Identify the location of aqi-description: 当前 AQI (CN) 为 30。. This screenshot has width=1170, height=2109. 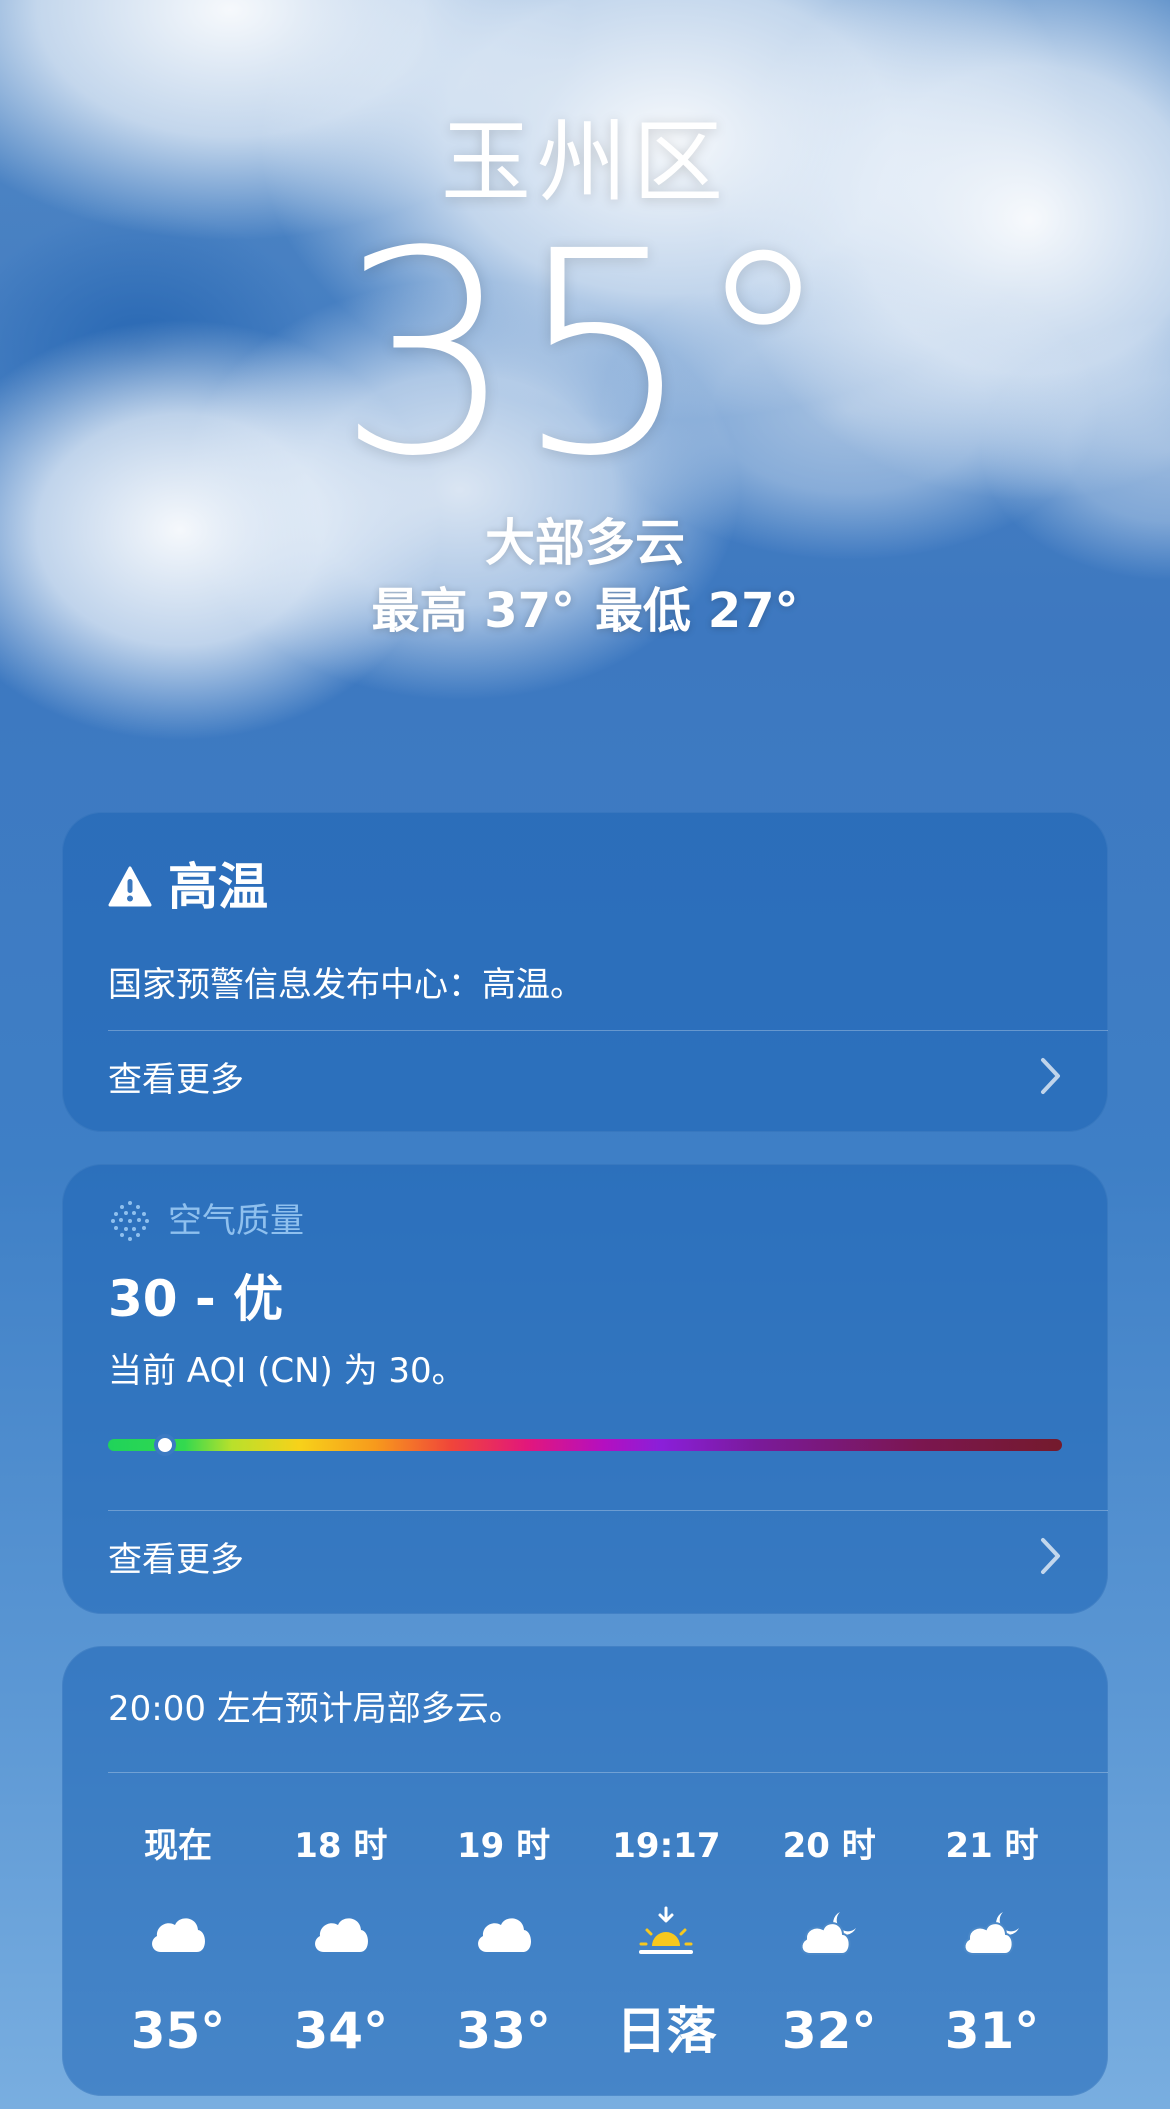
(287, 1371).